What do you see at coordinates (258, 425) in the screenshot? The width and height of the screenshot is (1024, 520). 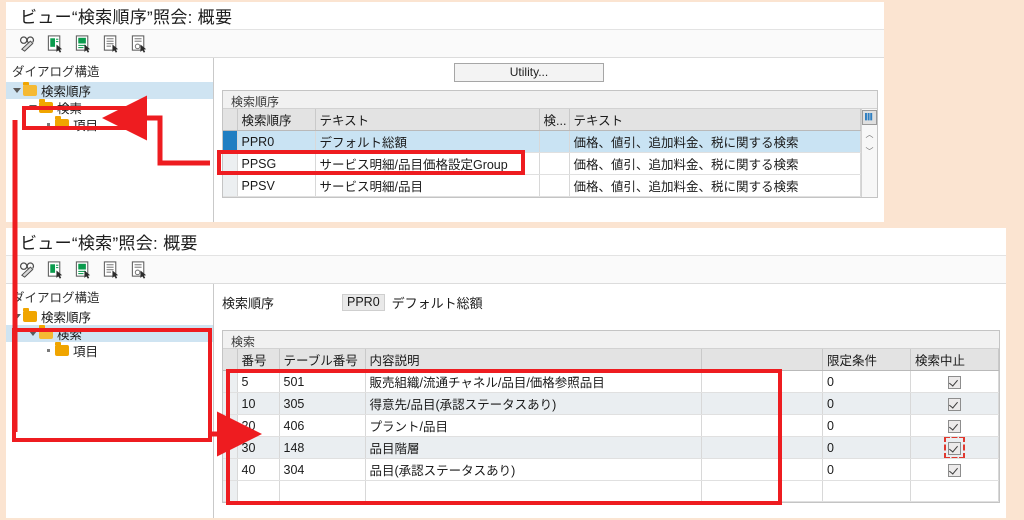 I see `cell-no: 20` at bounding box center [258, 425].